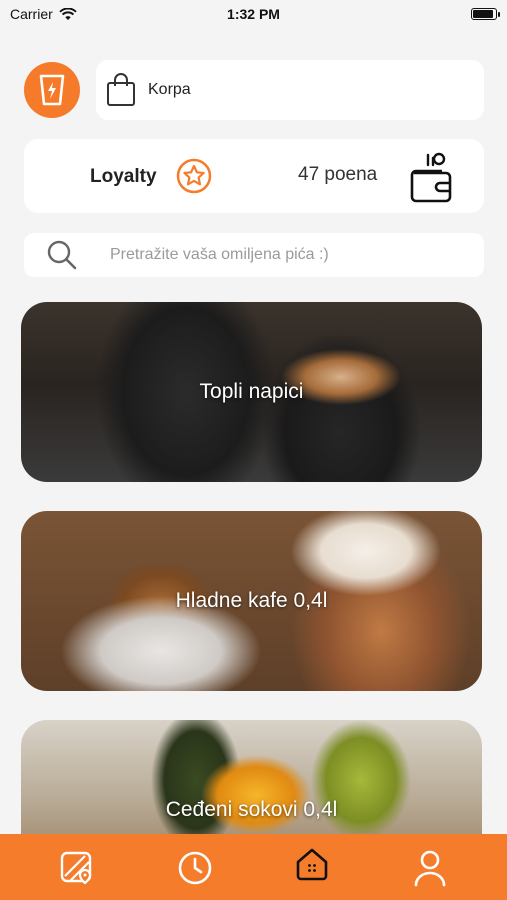  I want to click on loyalty-card: Loyalty 47 poena, so click(254, 176).